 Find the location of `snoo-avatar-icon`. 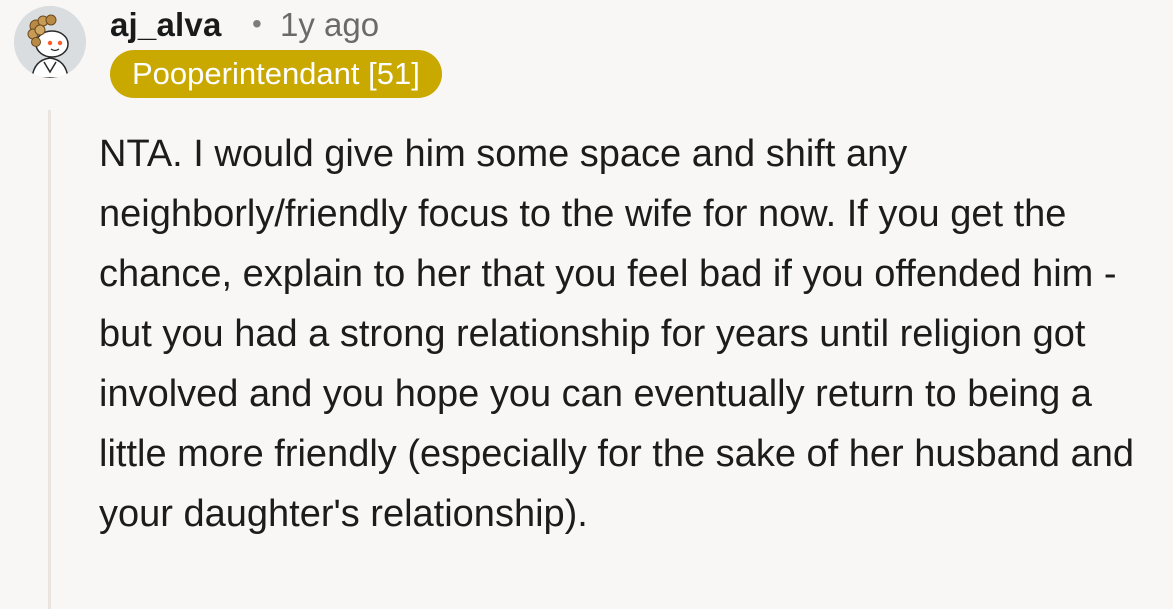

snoo-avatar-icon is located at coordinates (50, 42).